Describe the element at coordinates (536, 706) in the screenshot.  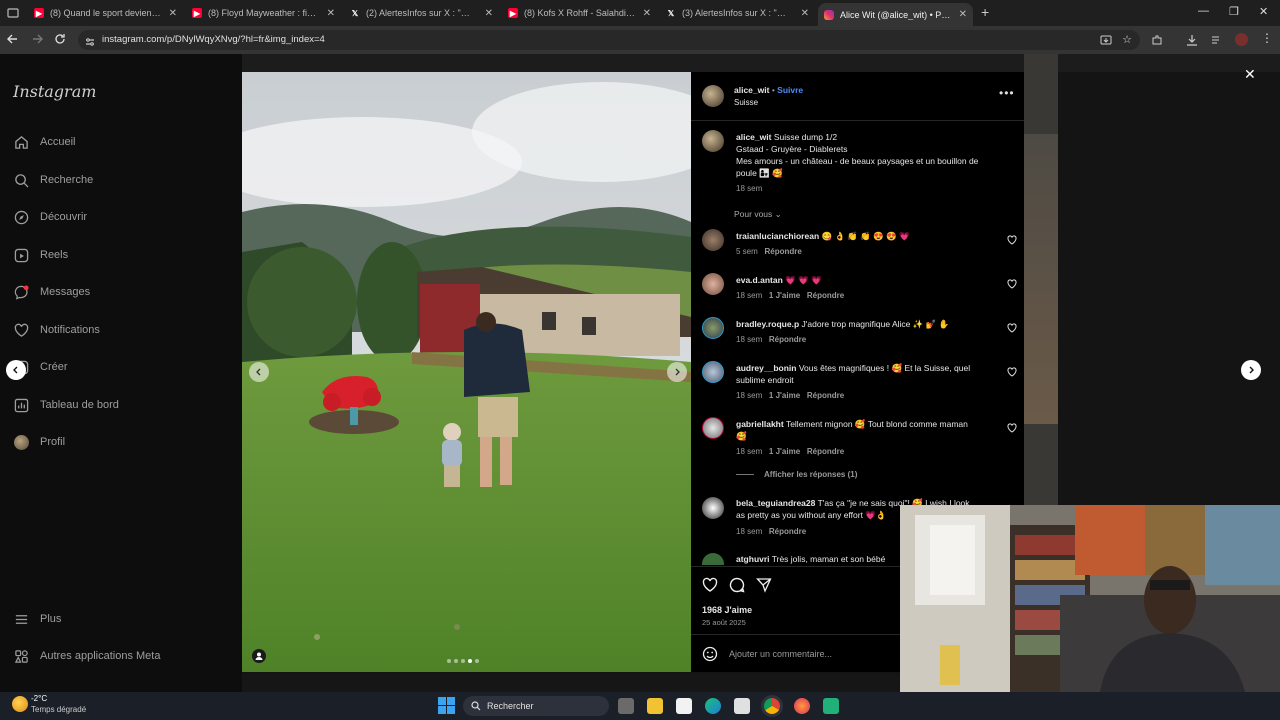
I see `taskbar-search: Rechercher` at that location.